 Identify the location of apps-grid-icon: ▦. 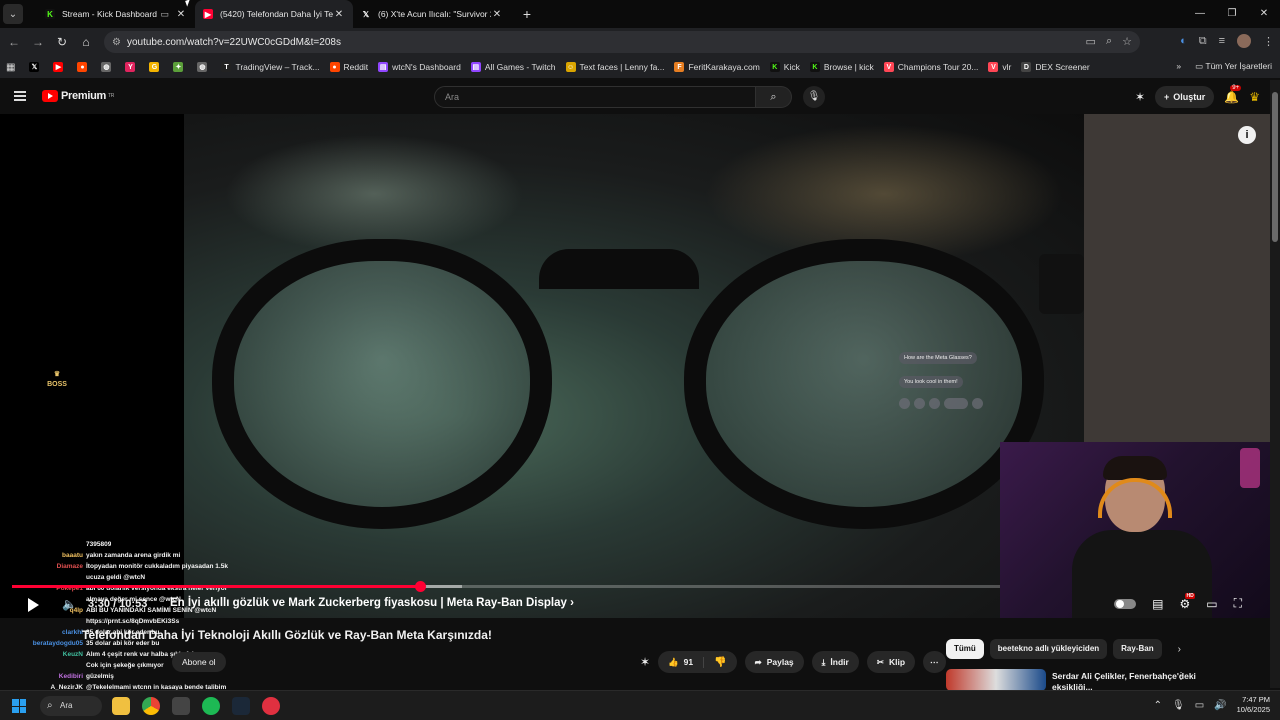
(10, 67).